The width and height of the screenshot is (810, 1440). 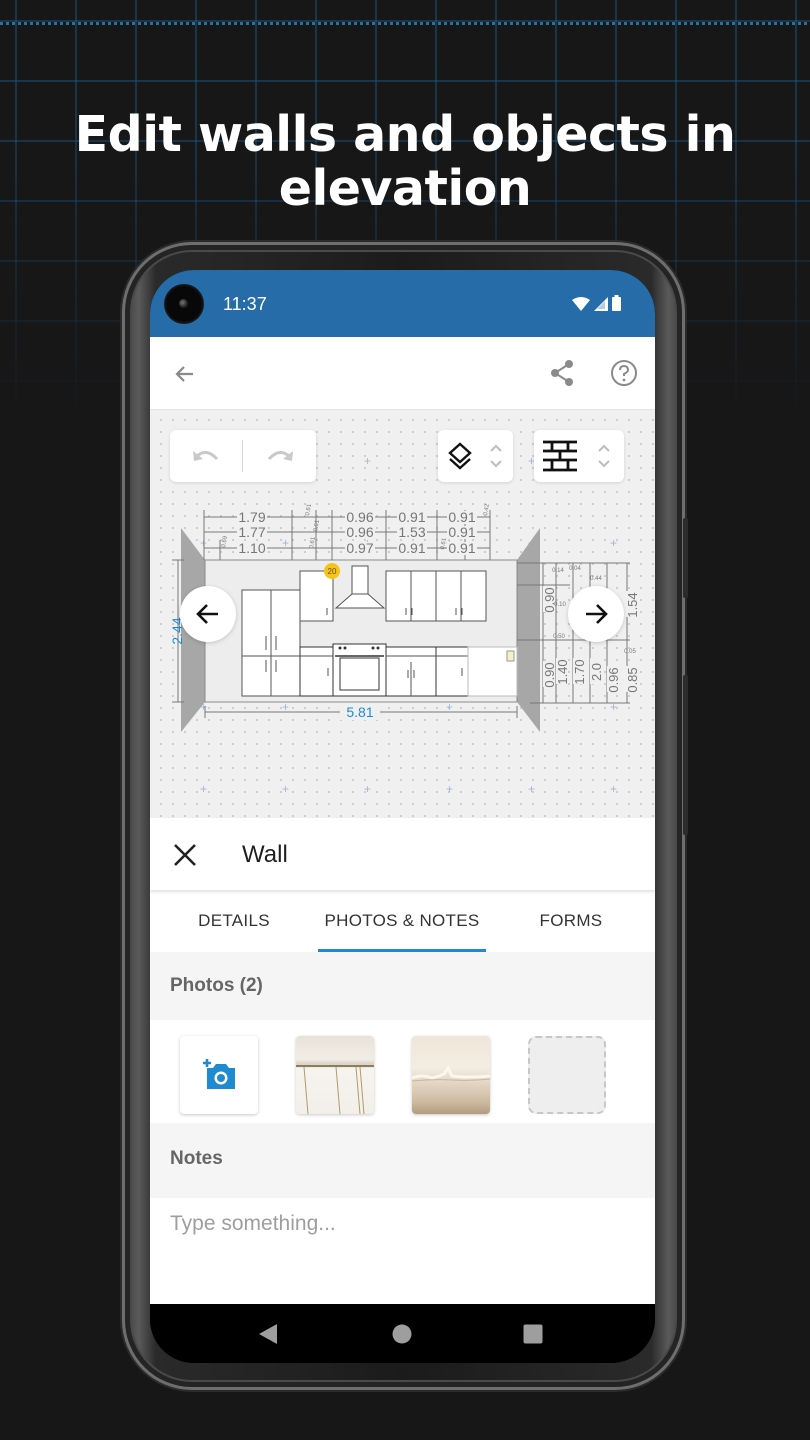 What do you see at coordinates (562, 671) in the screenshot?
I see `side-dimension-label: 1.40` at bounding box center [562, 671].